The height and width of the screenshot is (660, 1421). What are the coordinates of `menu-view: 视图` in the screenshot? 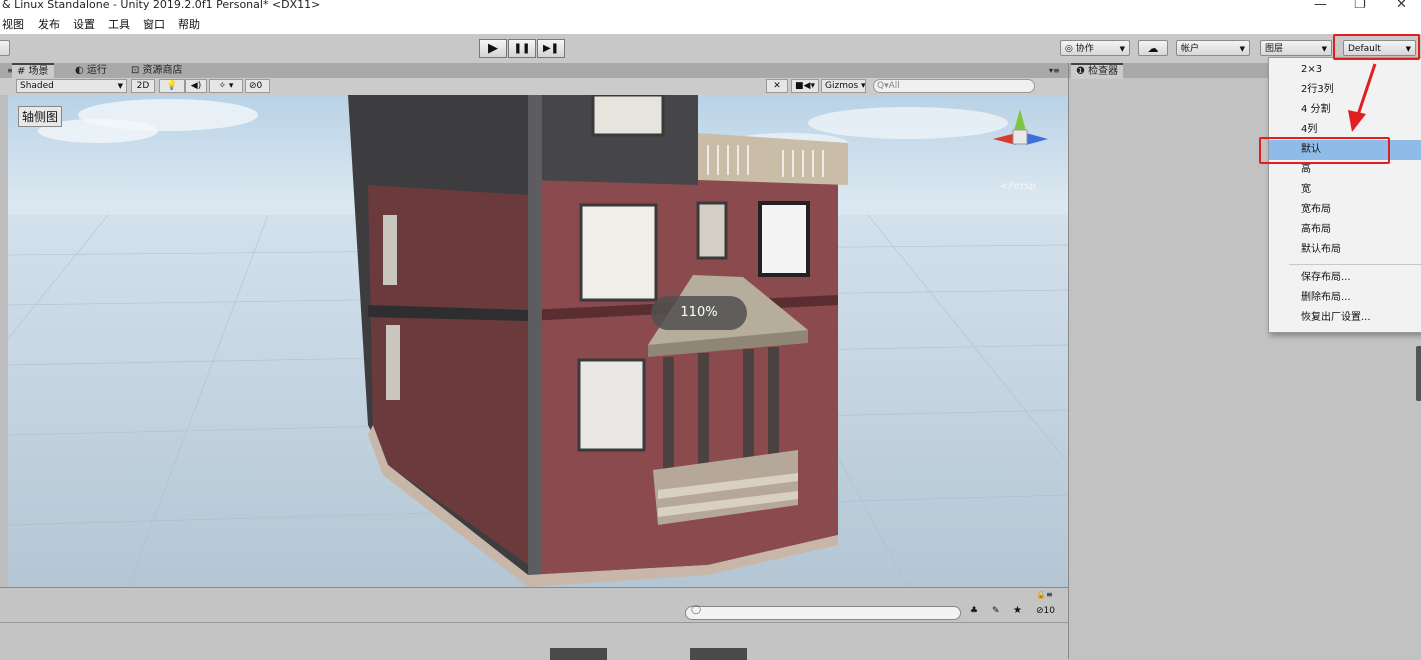 It's located at (13, 24).